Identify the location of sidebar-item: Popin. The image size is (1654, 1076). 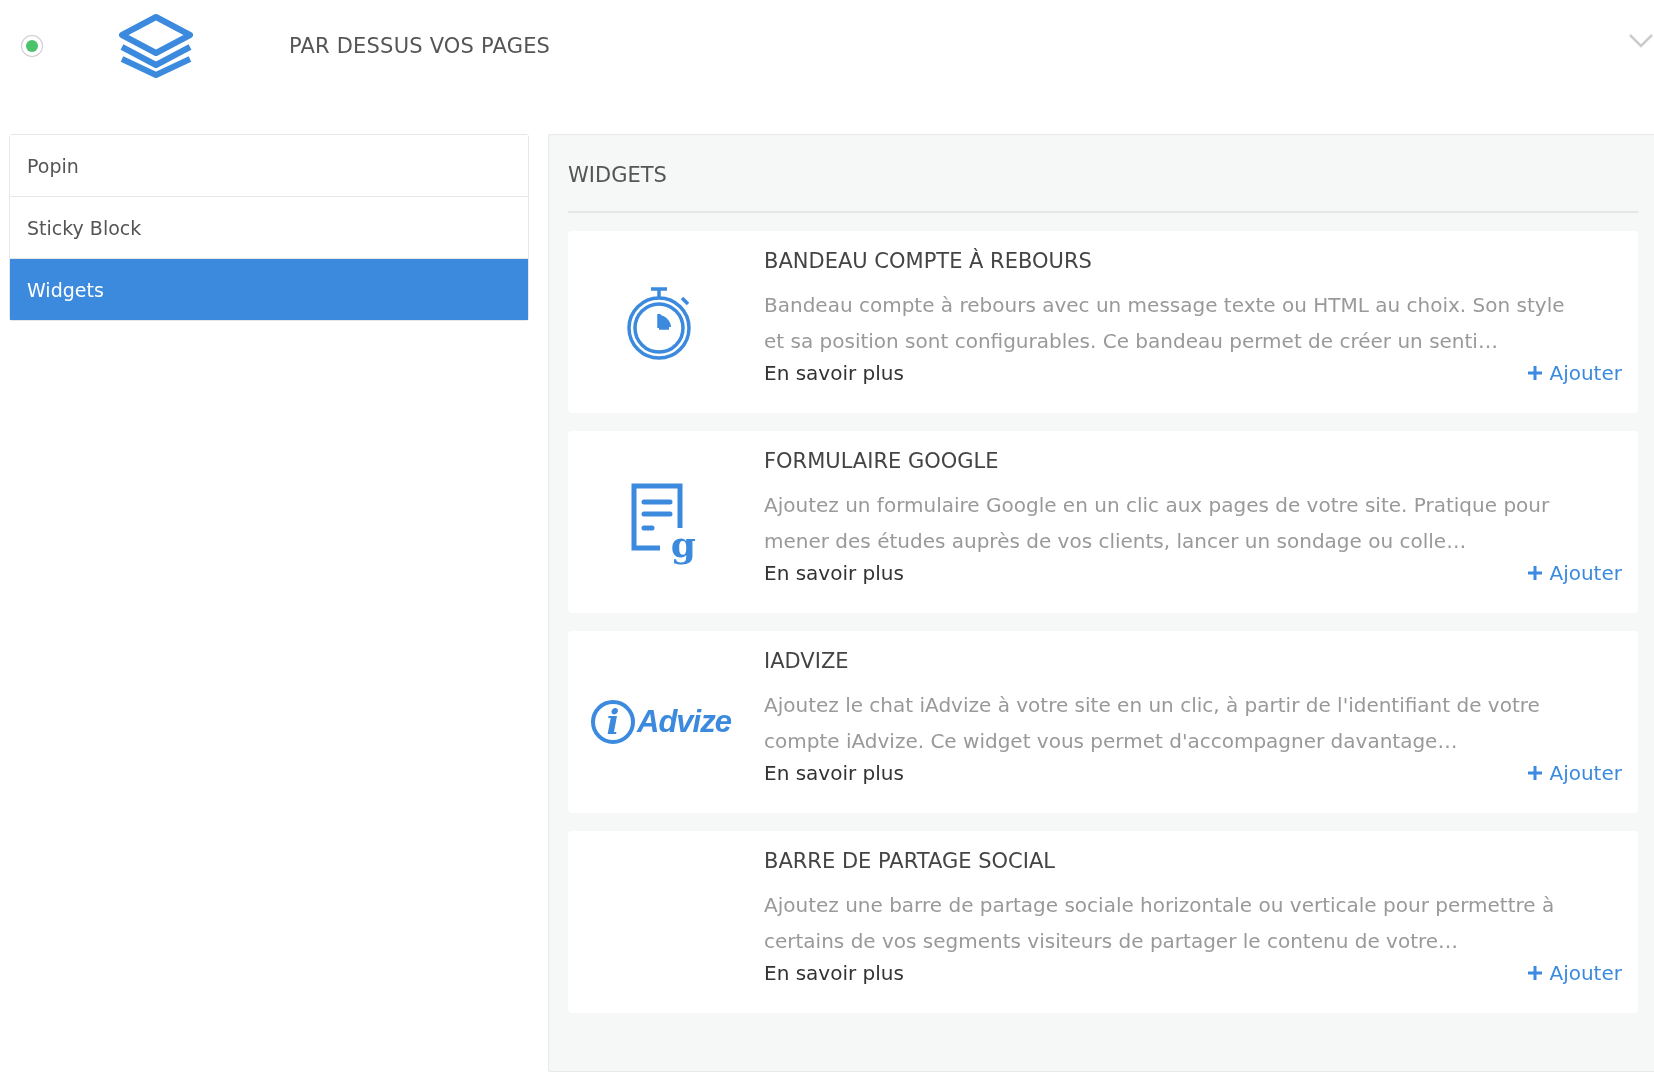
(269, 166).